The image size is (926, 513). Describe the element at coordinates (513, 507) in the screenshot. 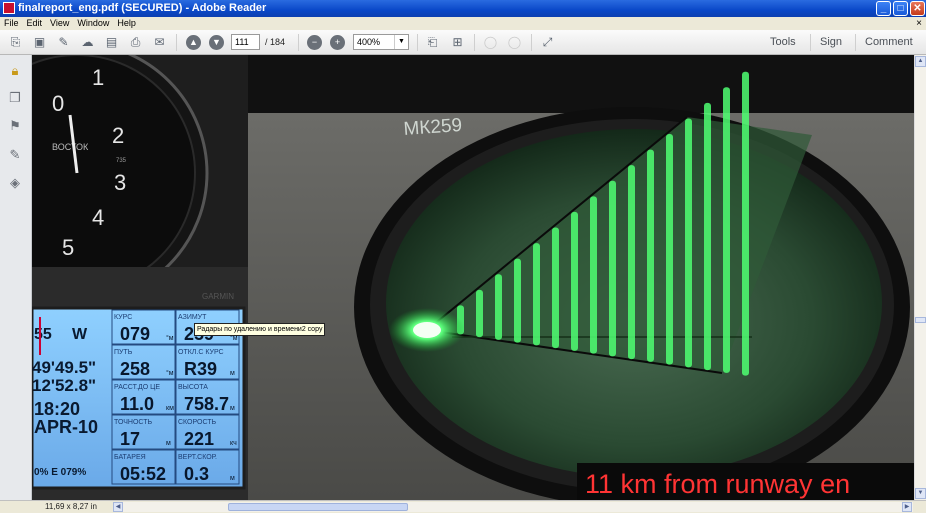

I see `horizontal-scrollbar: ◀ ▶` at that location.